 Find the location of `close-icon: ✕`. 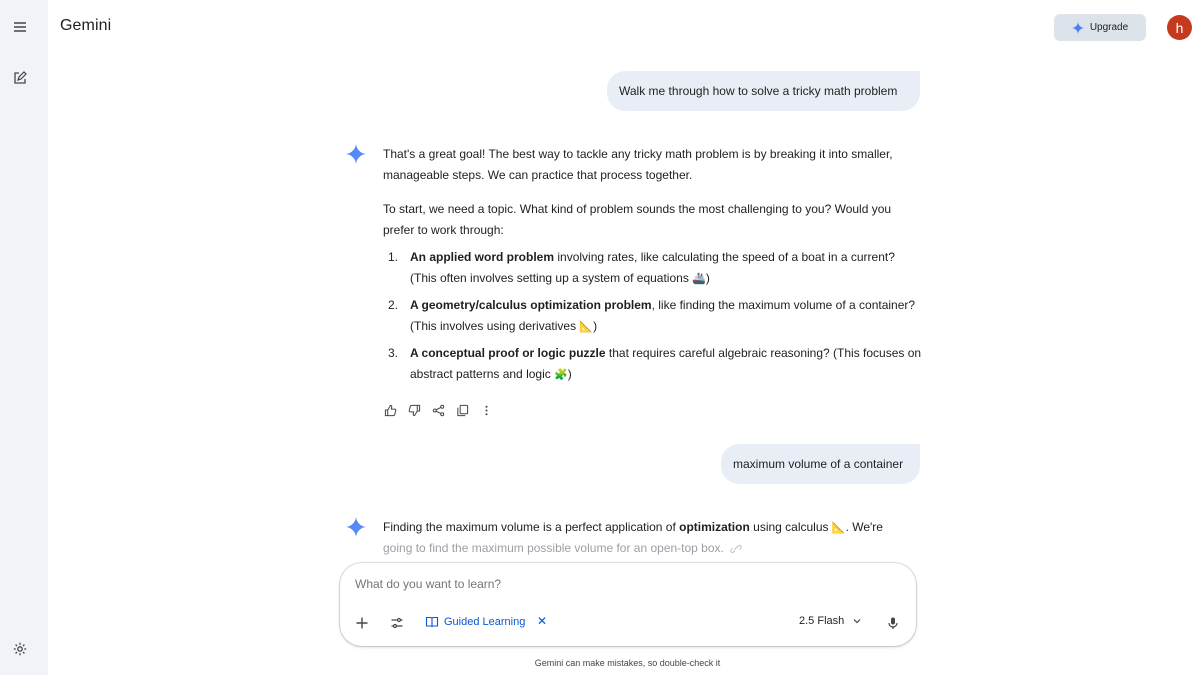

close-icon: ✕ is located at coordinates (542, 621).